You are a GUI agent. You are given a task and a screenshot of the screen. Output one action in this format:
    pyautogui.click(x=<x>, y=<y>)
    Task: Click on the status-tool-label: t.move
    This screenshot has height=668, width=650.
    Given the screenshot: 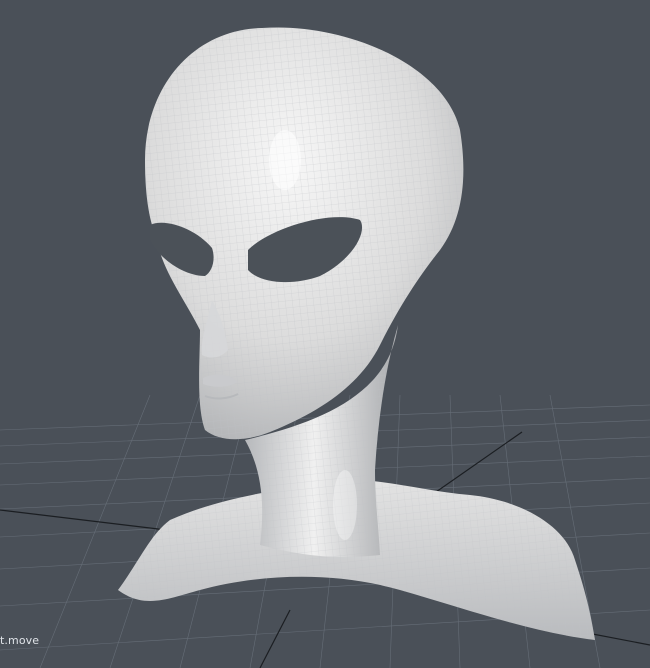 What is the action you would take?
    pyautogui.click(x=20, y=640)
    